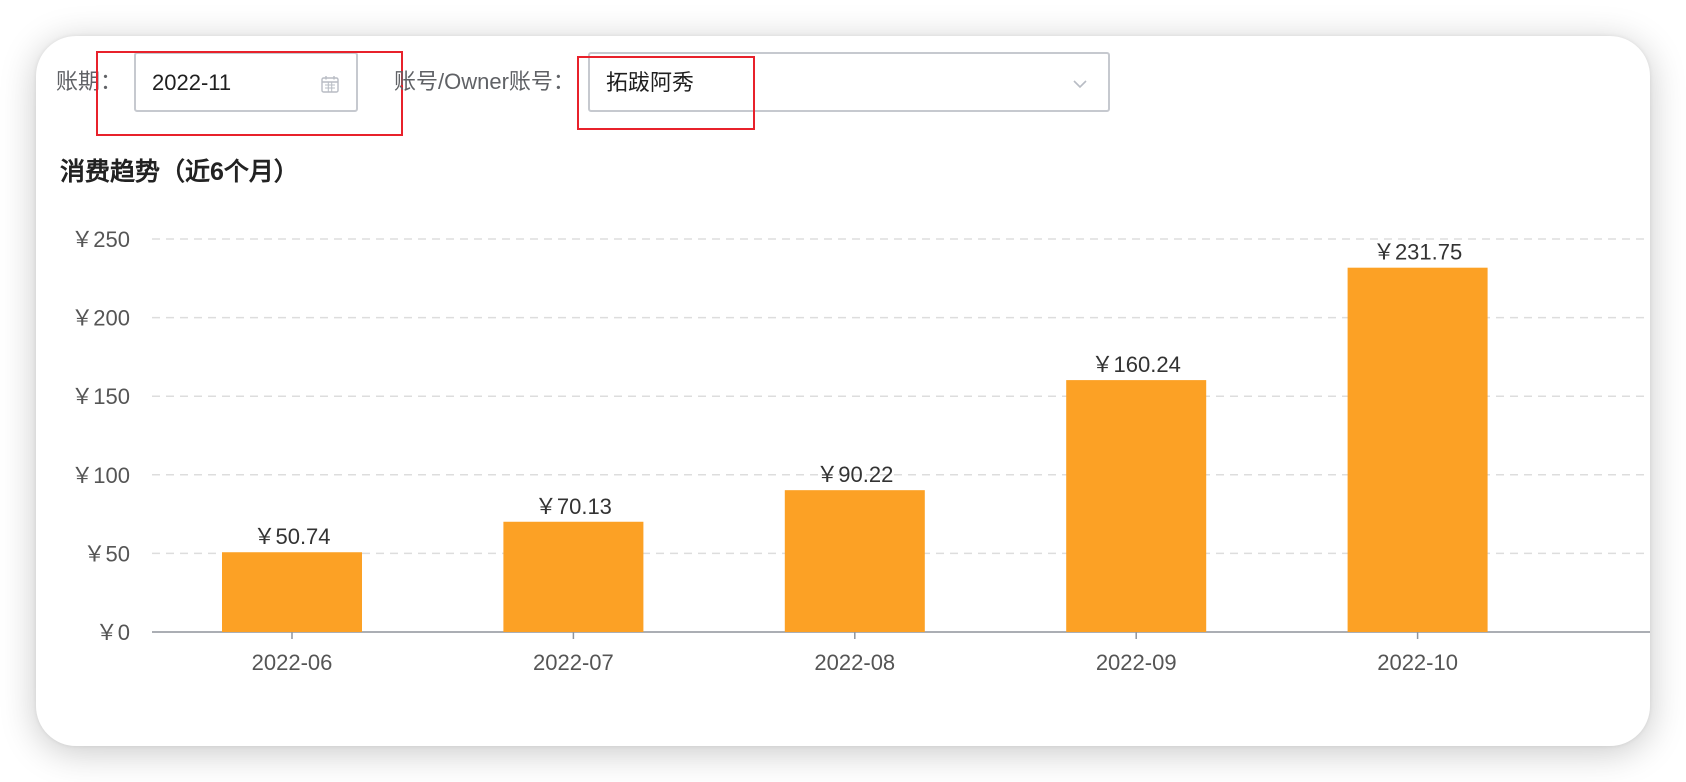  What do you see at coordinates (573, 662) in the screenshot?
I see `x-tick-label: 2022-07` at bounding box center [573, 662].